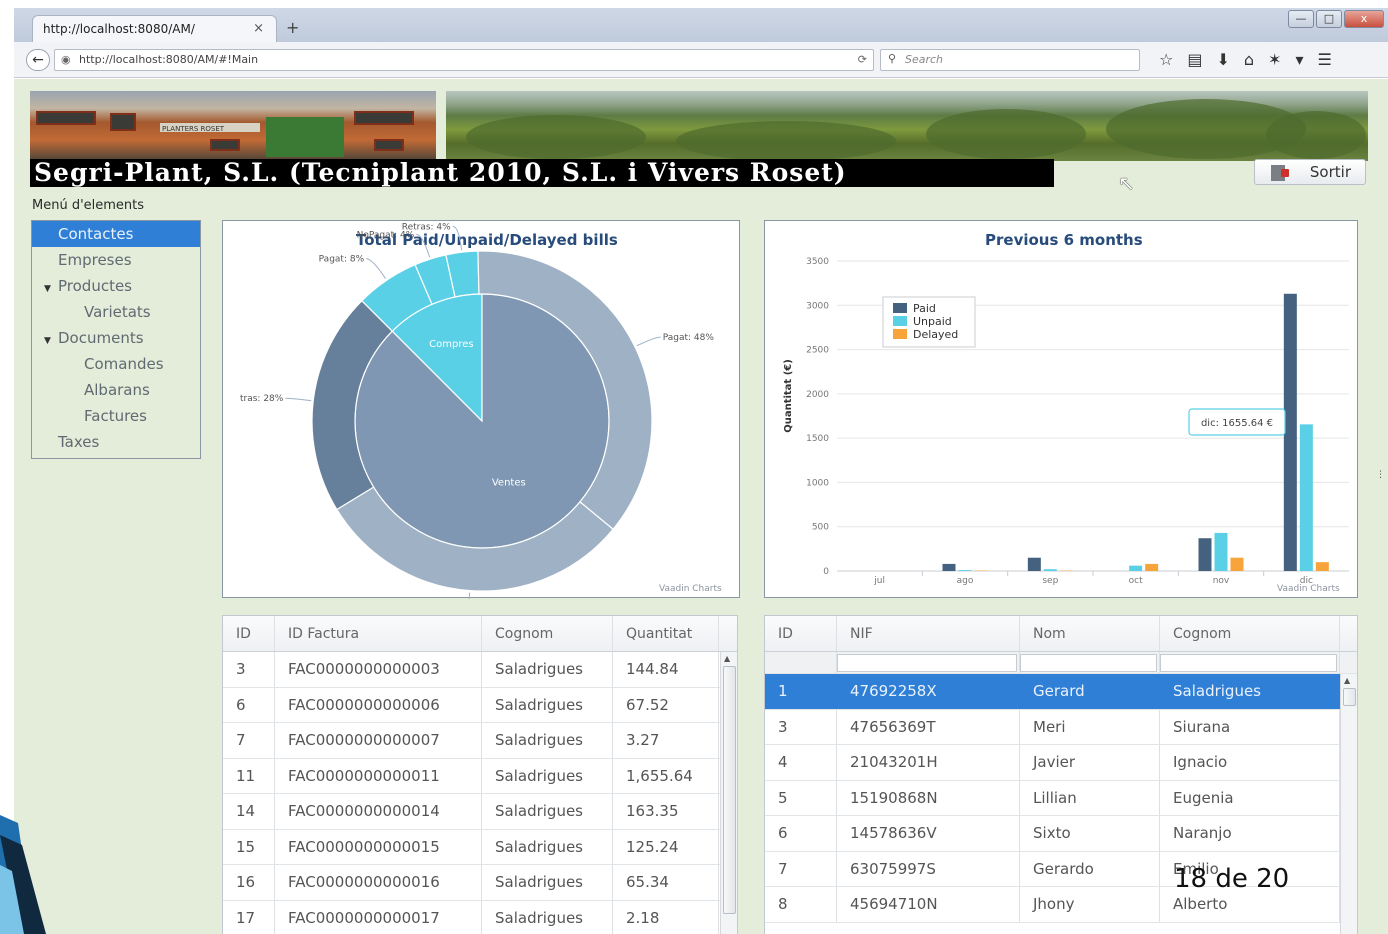  I want to click on legend-swatch-paid, so click(900, 308).